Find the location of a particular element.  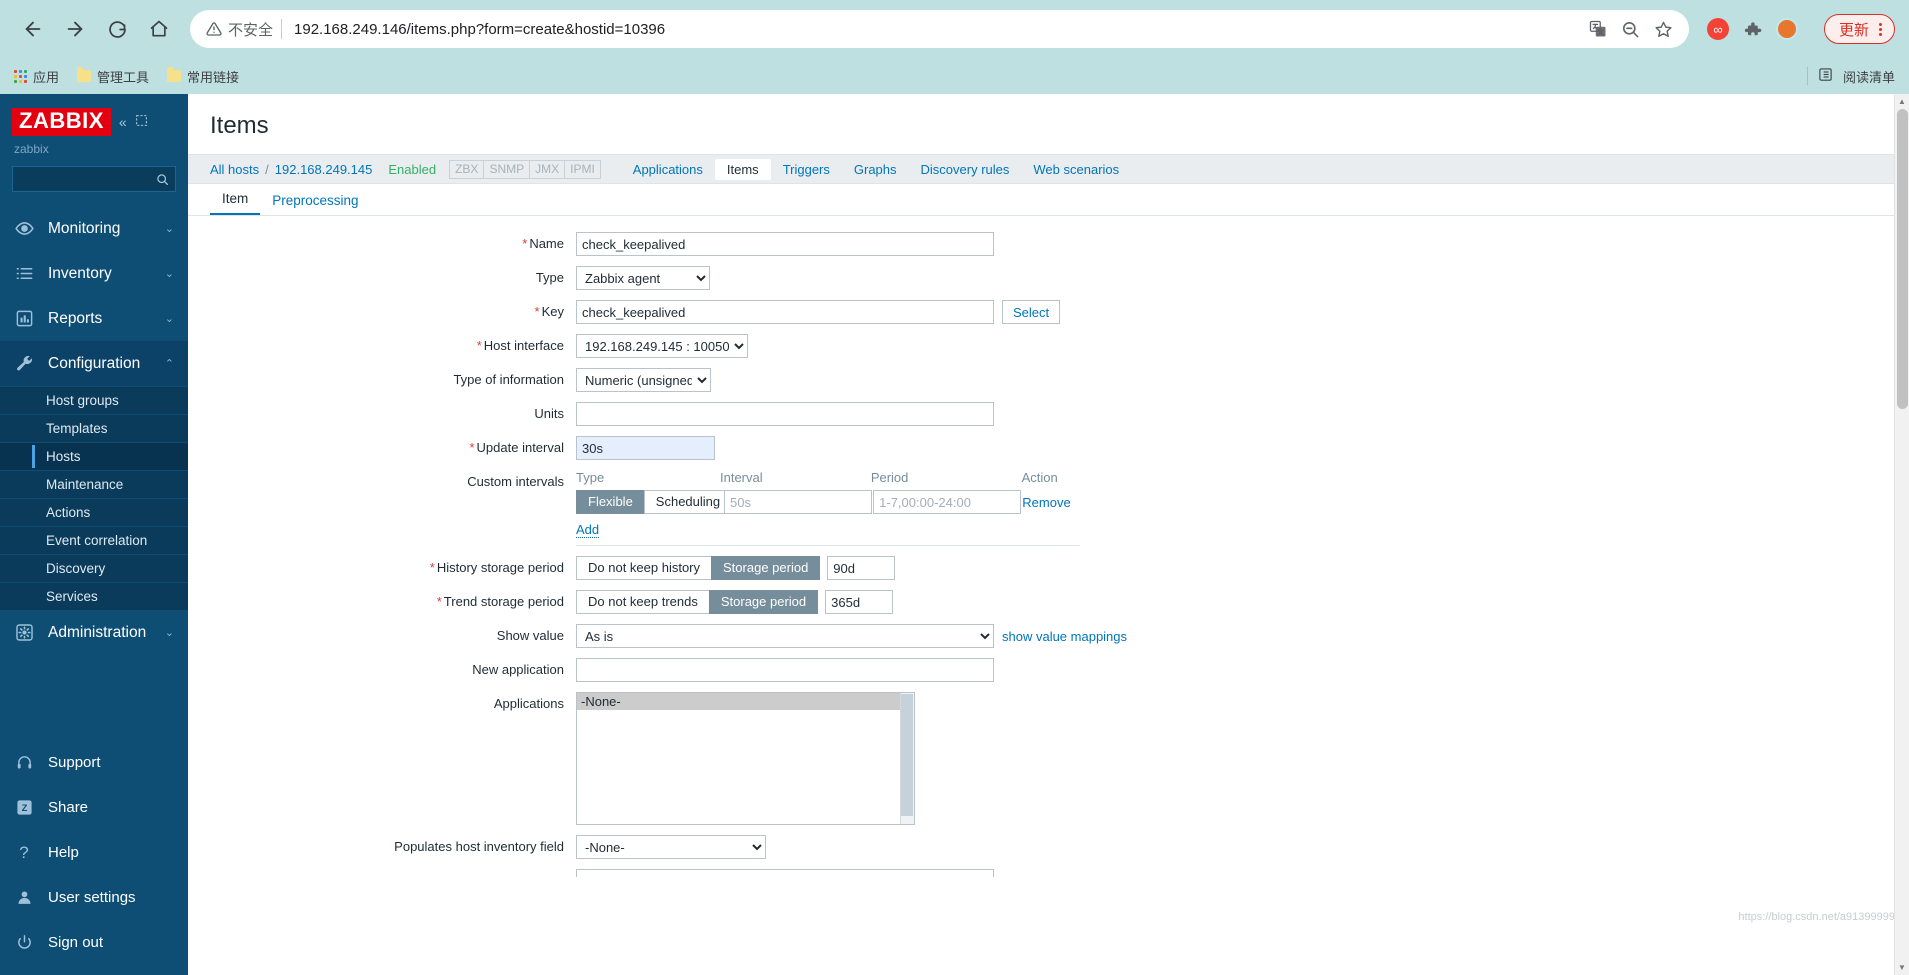

zoom-out-icon is located at coordinates (1630, 29).